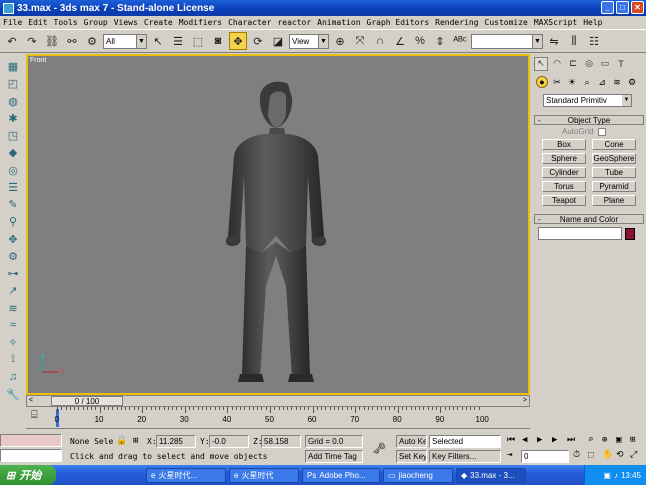  What do you see at coordinates (13, 170) in the screenshot?
I see `dynamics-icon: ◎` at bounding box center [13, 170].